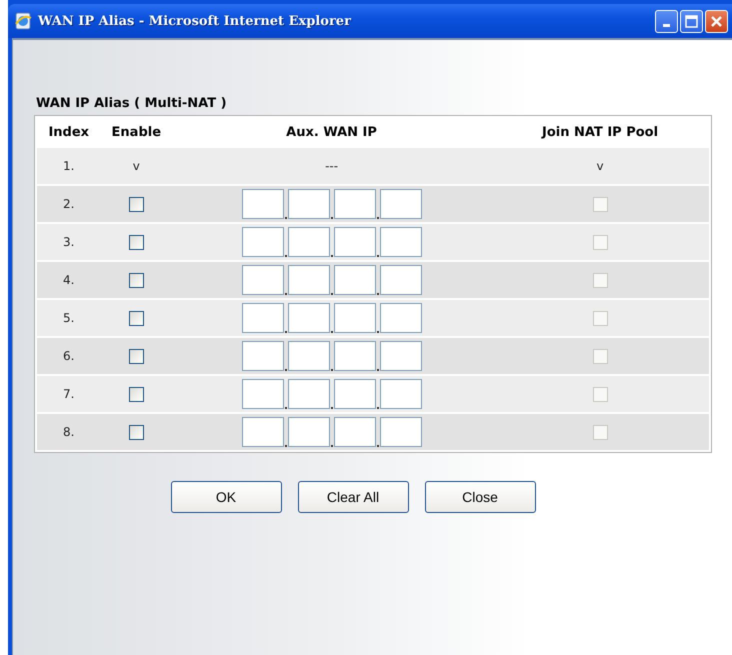  I want to click on index-label: 6., so click(68, 356).